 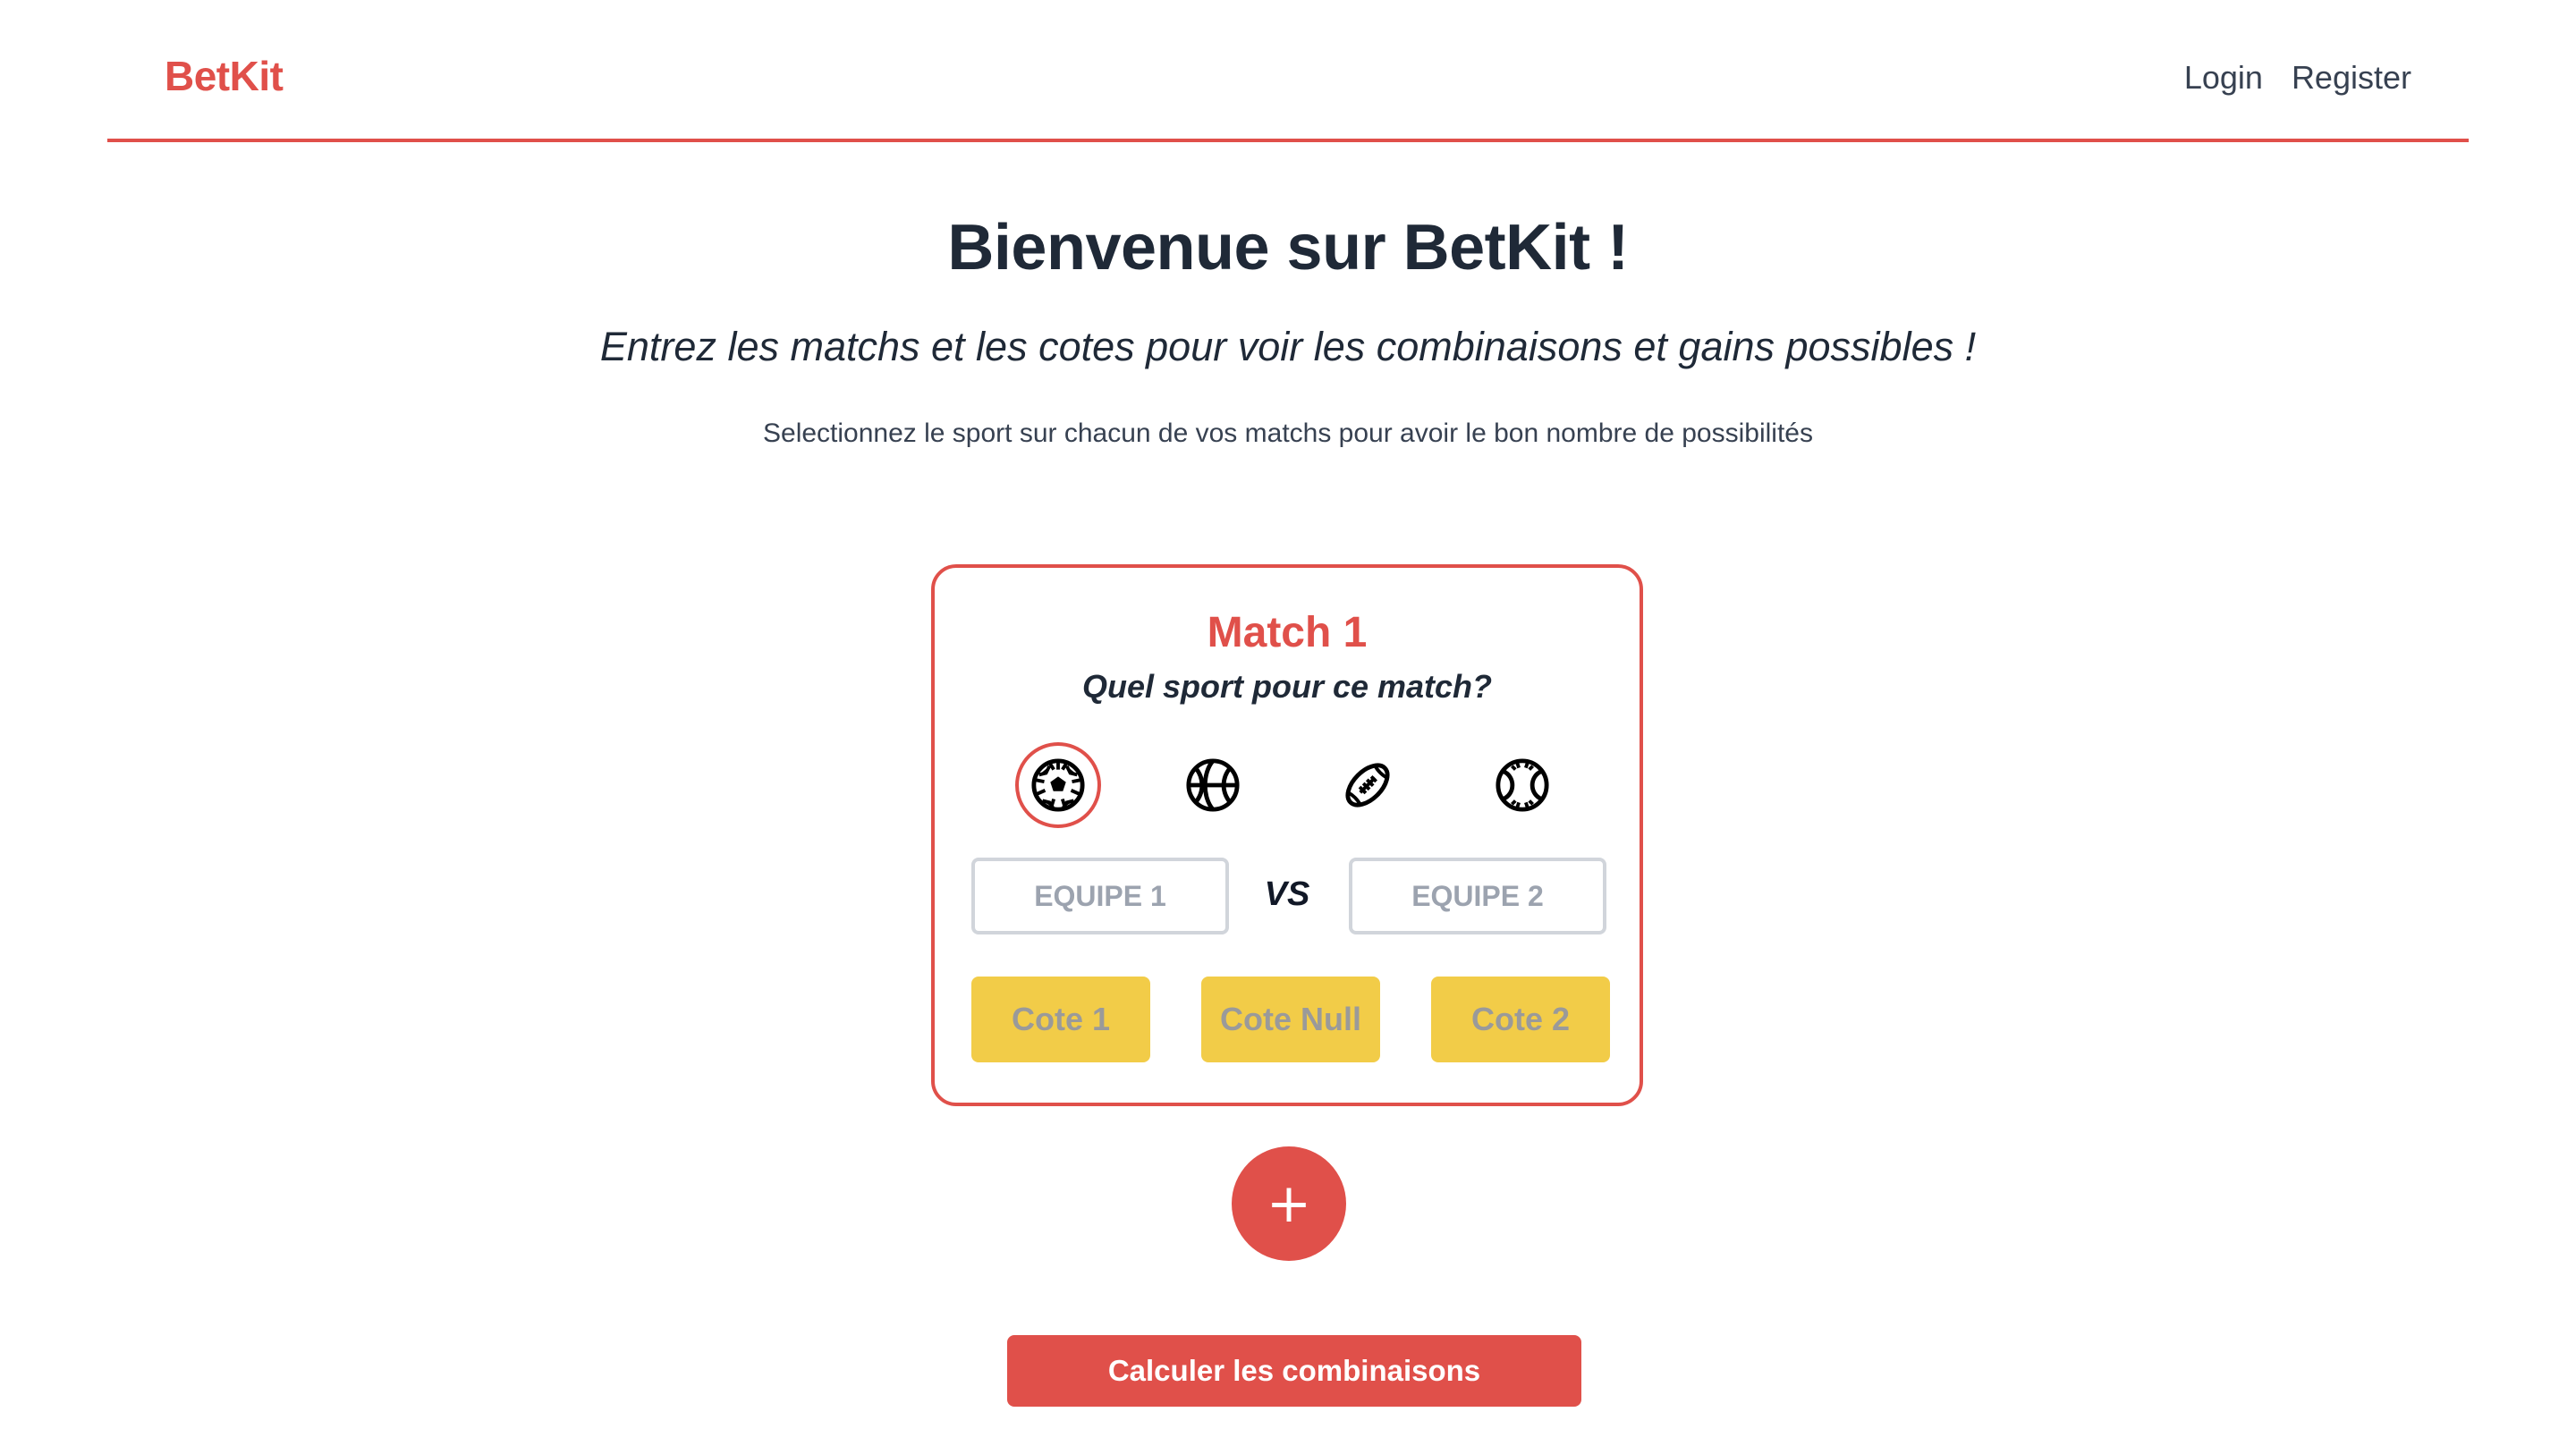 I want to click on odd-2-input, so click(x=1520, y=1020).